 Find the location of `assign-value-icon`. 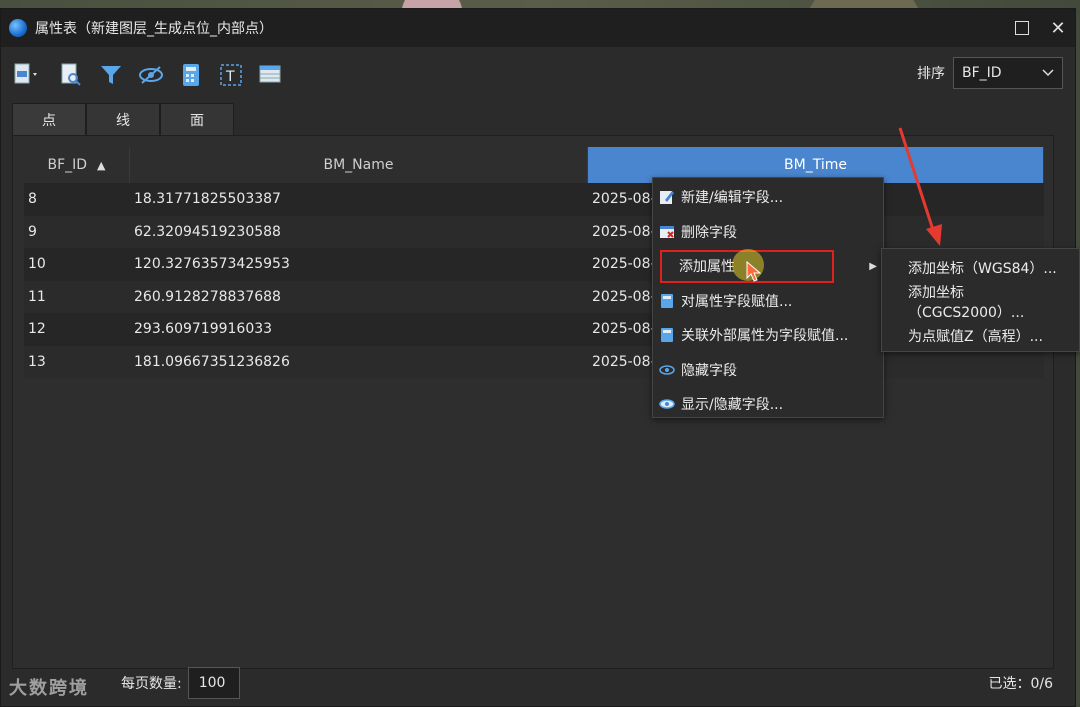

assign-value-icon is located at coordinates (667, 301).